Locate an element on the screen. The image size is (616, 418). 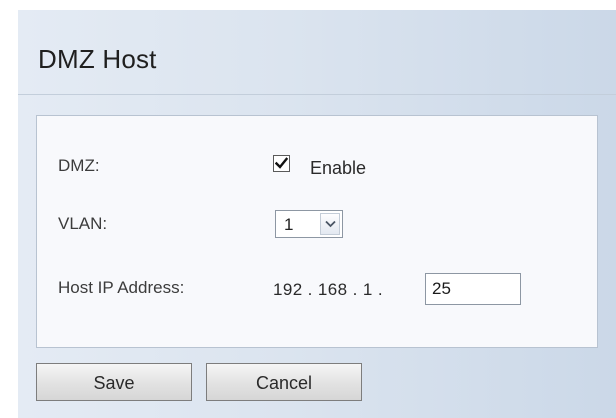
vlan-selected-value: 1 is located at coordinates (289, 224).